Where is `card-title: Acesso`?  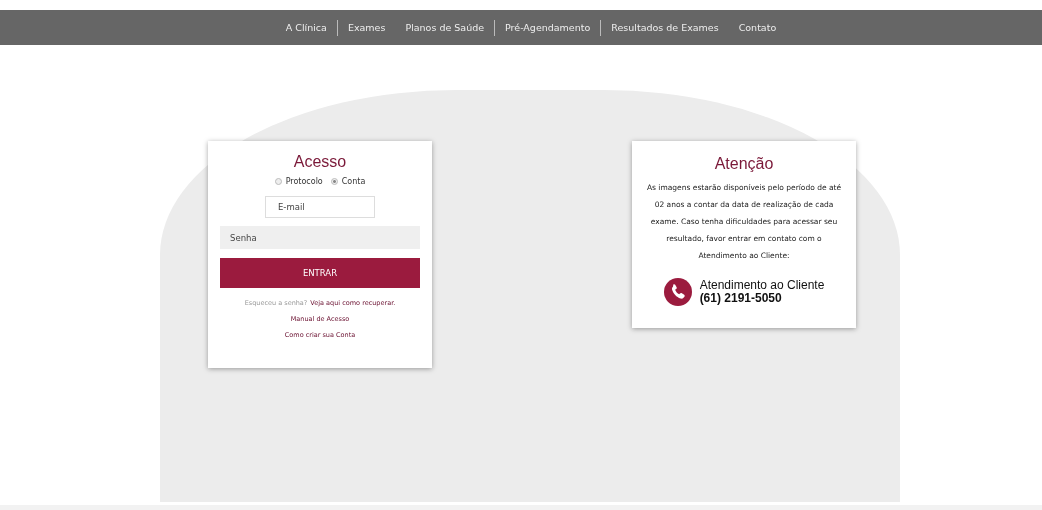 card-title: Acesso is located at coordinates (320, 162).